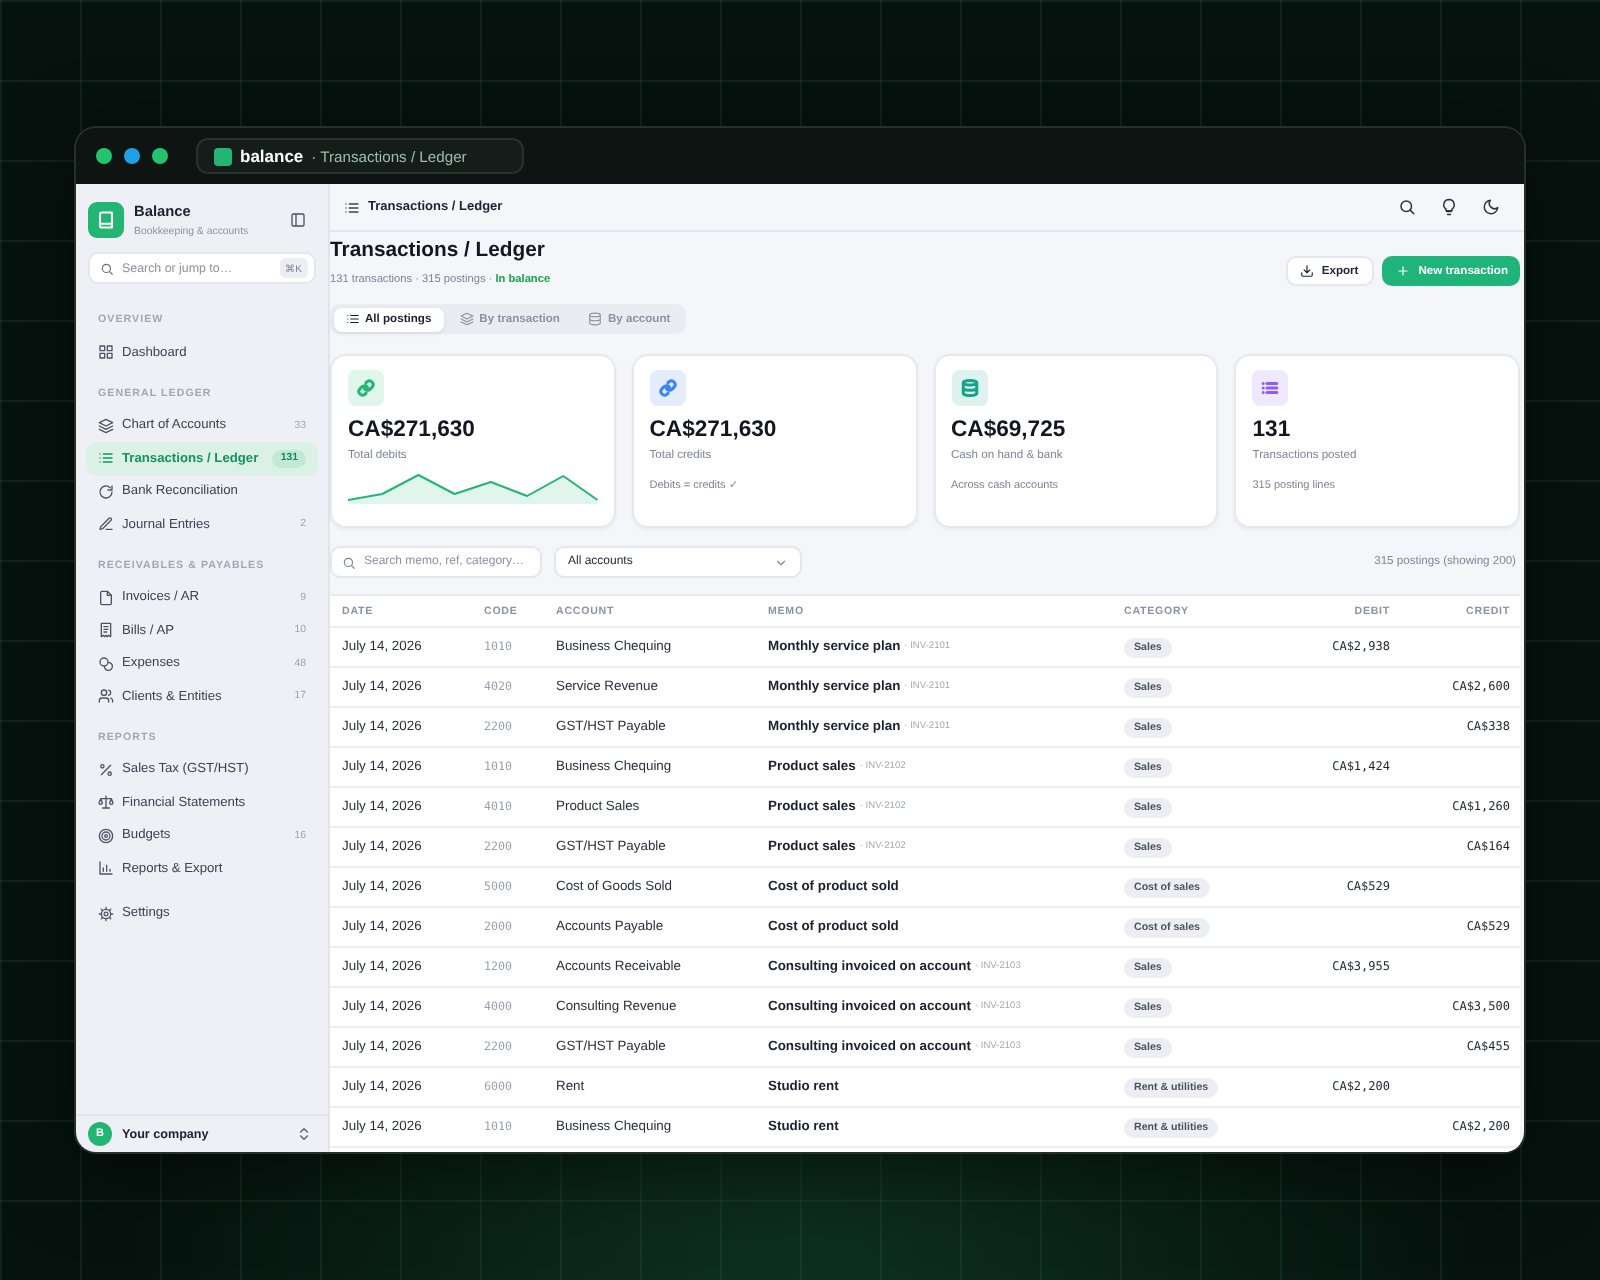 The height and width of the screenshot is (1280, 1600). I want to click on gear-icon, so click(106, 913).